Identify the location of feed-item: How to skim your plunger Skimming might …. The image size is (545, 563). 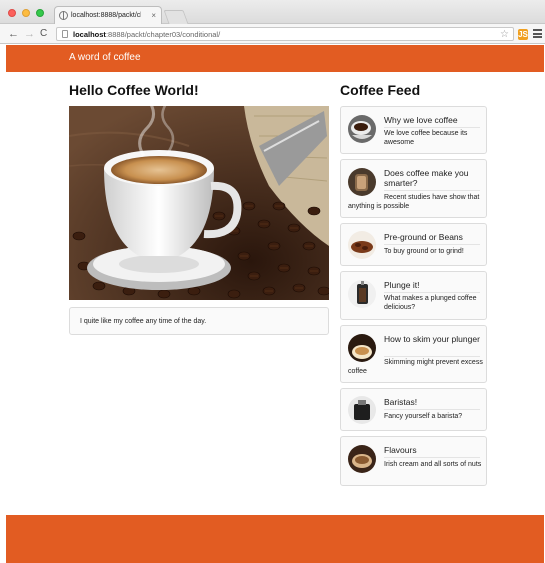
(413, 354).